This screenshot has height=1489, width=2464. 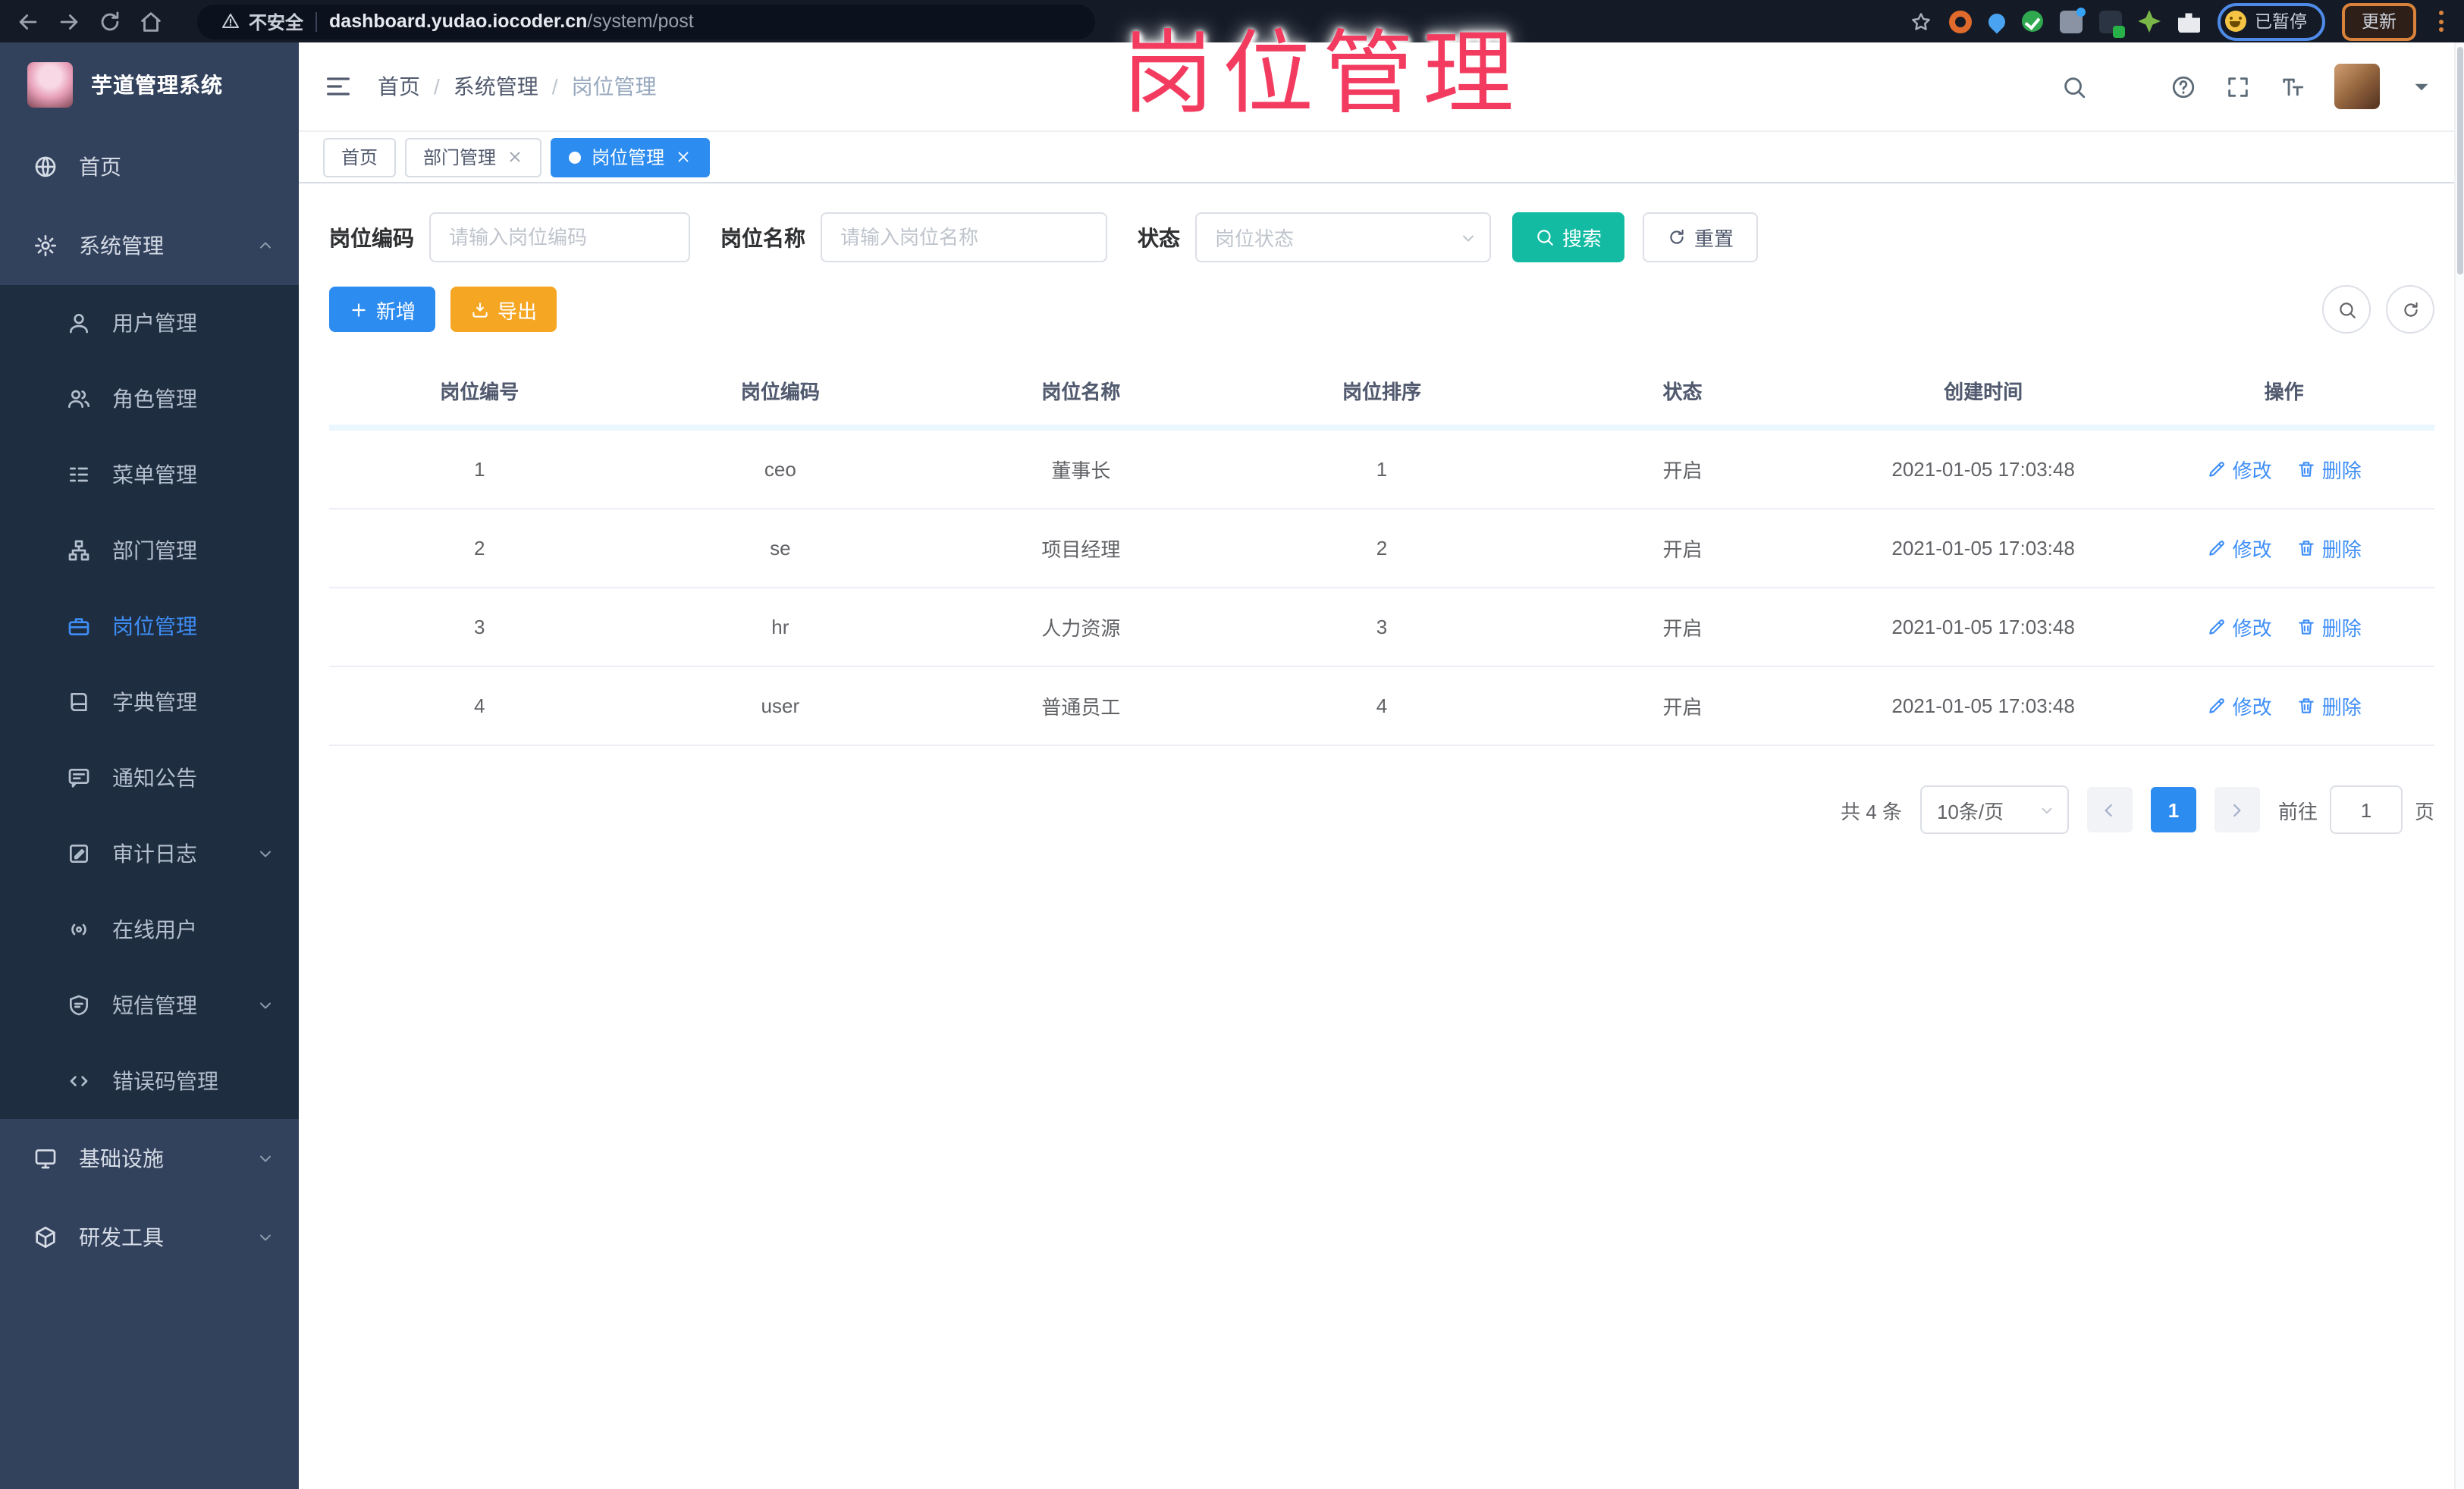 I want to click on sidebar-item-user: 用户管理, so click(x=149, y=323).